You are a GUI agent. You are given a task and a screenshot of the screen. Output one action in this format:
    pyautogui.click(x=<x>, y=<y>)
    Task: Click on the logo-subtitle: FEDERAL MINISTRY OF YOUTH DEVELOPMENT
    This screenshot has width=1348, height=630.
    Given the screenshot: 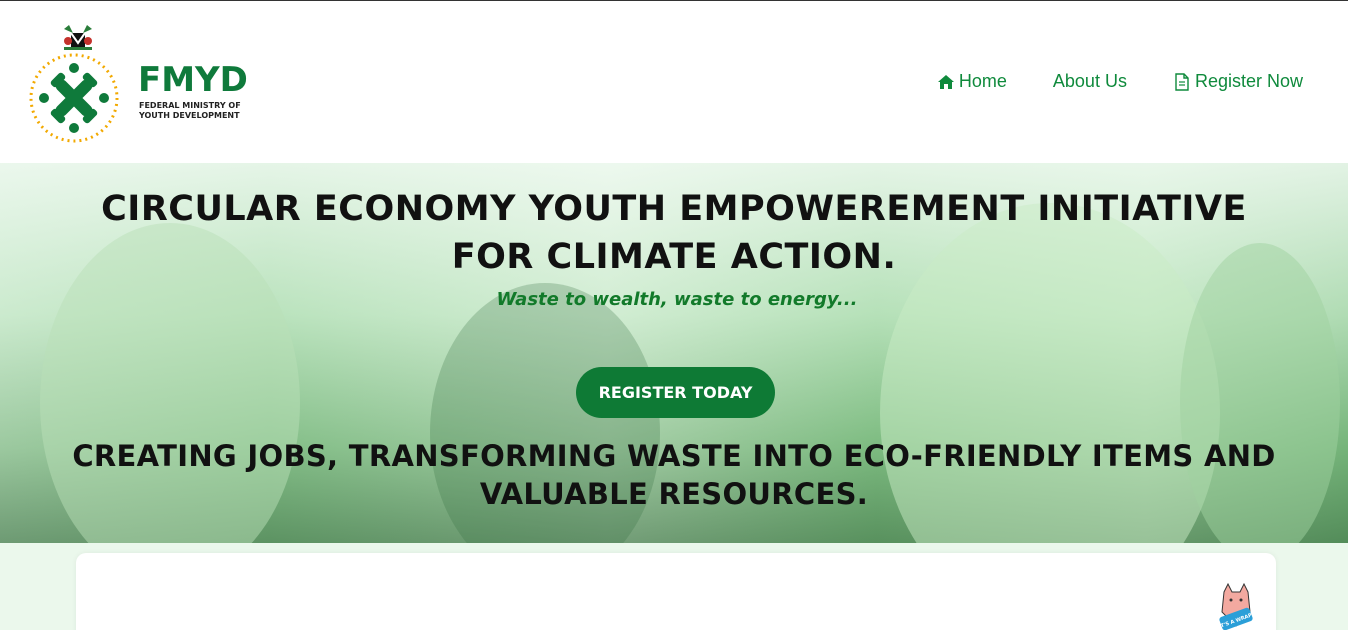 What is the action you would take?
    pyautogui.click(x=204, y=111)
    